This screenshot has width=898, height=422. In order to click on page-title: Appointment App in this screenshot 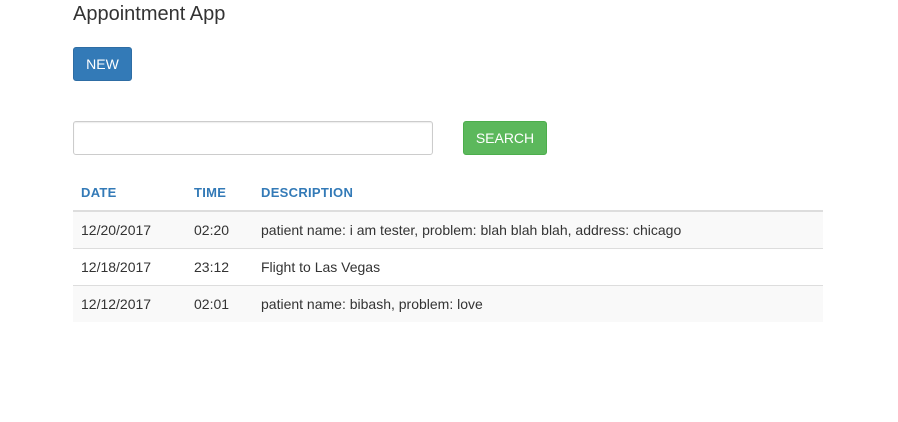, I will do `click(149, 14)`.